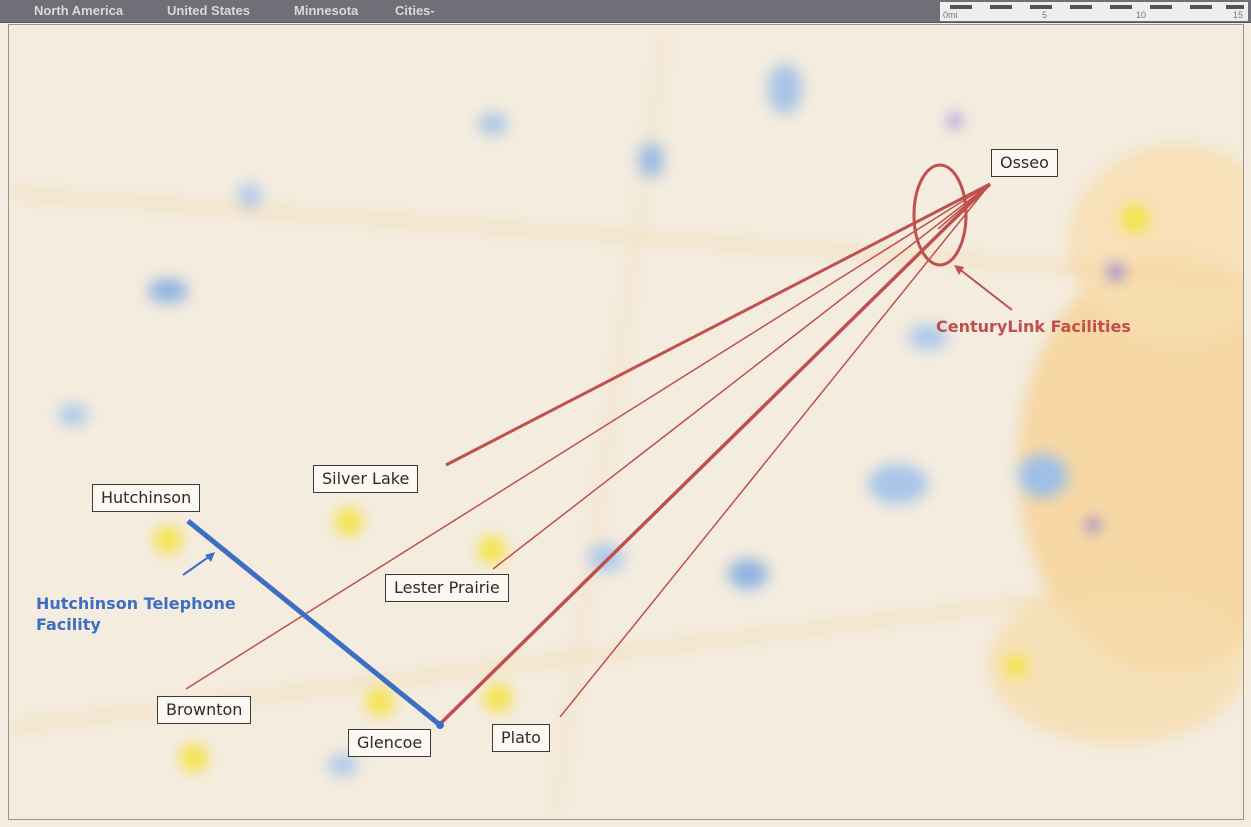 The image size is (1251, 827). Describe the element at coordinates (1141, 15) in the screenshot. I see `scale-tick-10: 10` at that location.